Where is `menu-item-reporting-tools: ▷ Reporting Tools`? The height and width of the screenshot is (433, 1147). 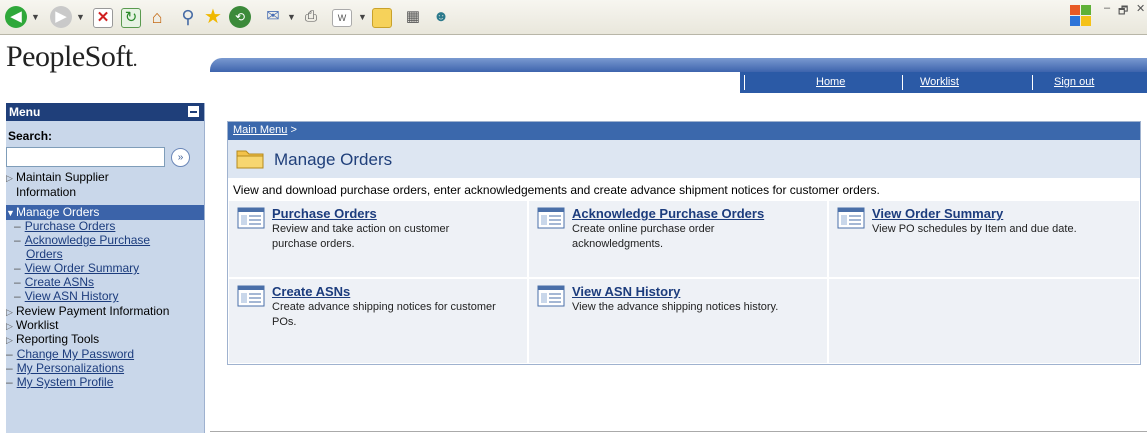 menu-item-reporting-tools: ▷ Reporting Tools is located at coordinates (105, 339).